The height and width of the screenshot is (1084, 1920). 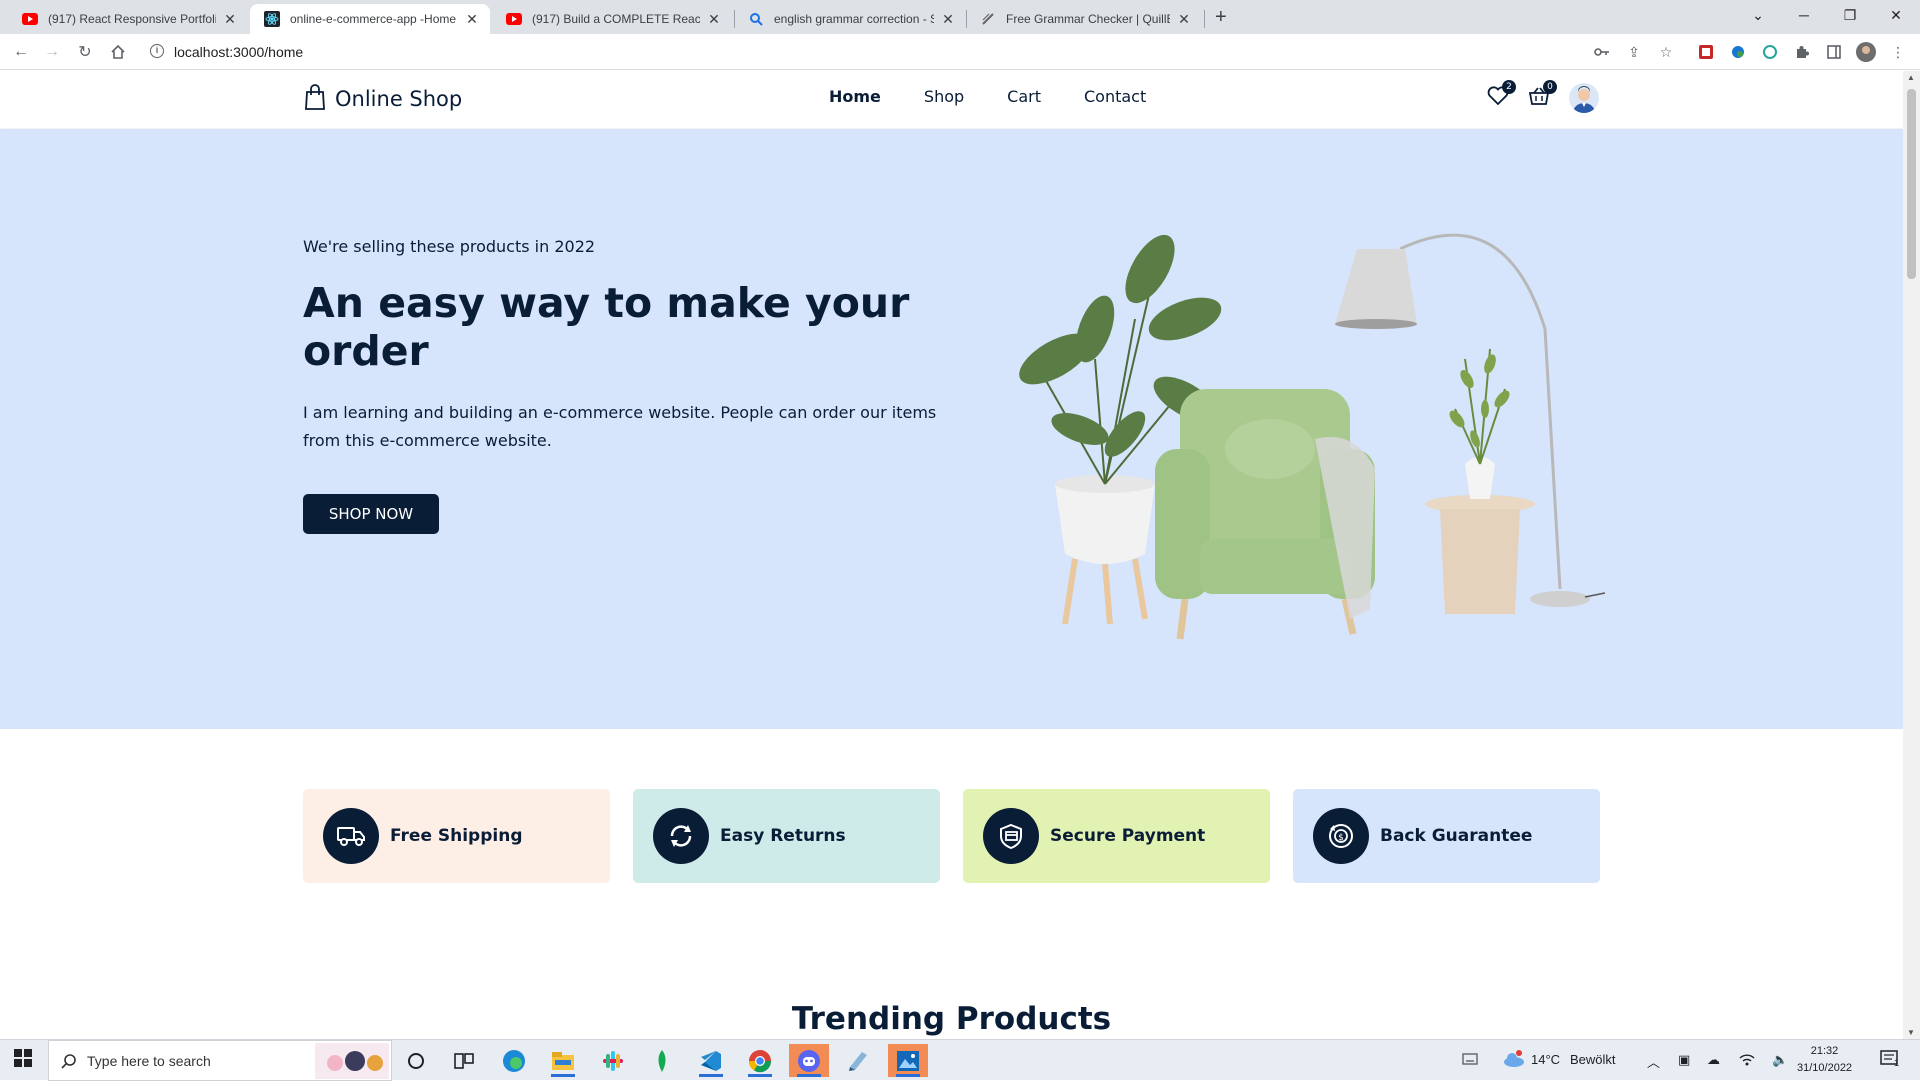 What do you see at coordinates (1470, 1061) in the screenshot?
I see `keyboard-icon` at bounding box center [1470, 1061].